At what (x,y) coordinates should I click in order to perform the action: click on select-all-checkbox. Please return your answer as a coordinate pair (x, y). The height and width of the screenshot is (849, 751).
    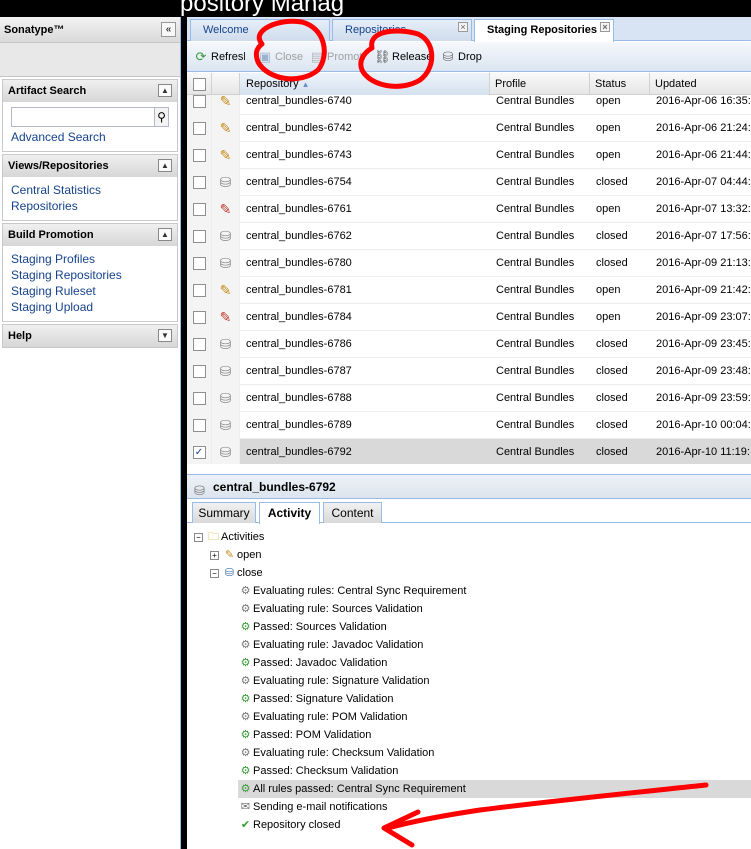
    Looking at the image, I should click on (199, 84).